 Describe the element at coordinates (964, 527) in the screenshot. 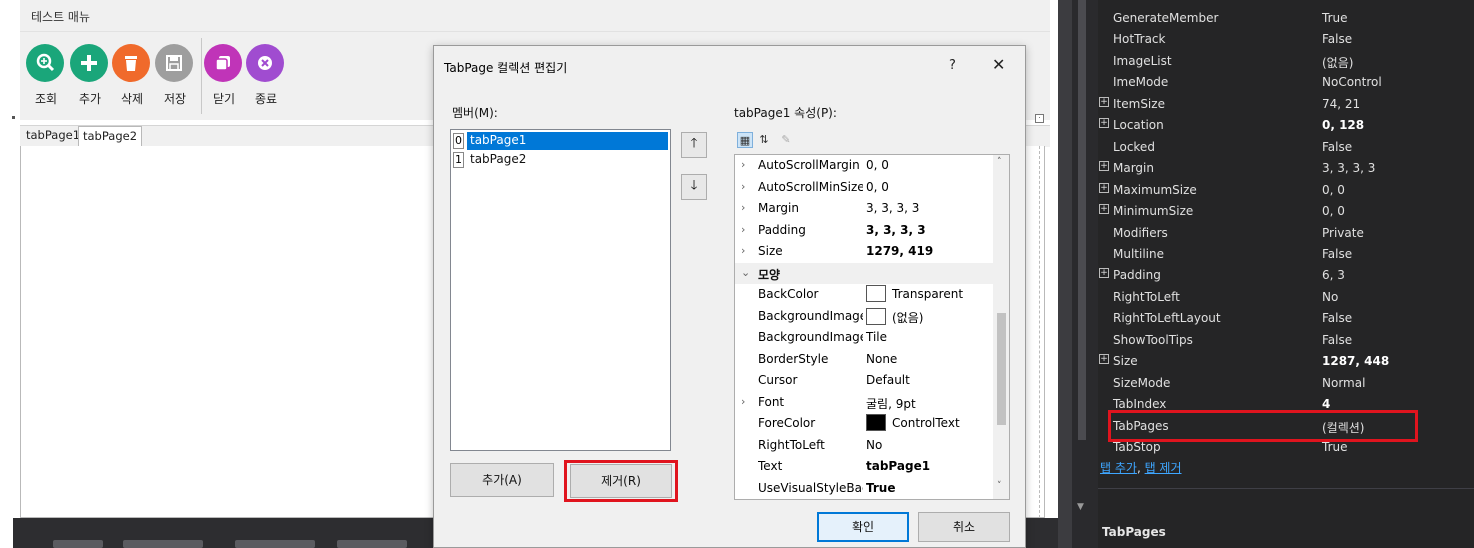

I see `cancel-button: 취소` at that location.